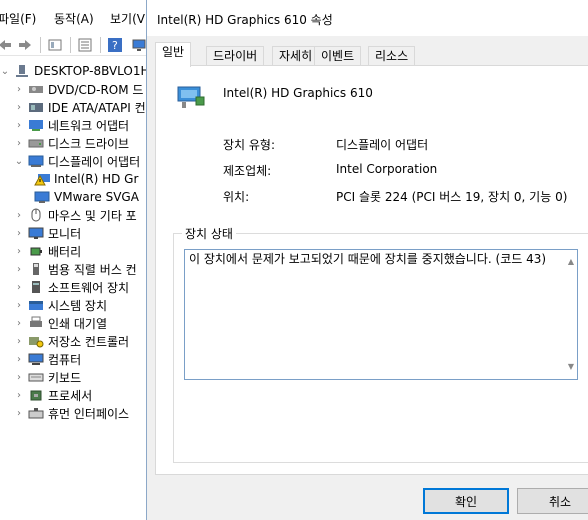 The height and width of the screenshot is (520, 588). I want to click on hid-icon, so click(36, 413).